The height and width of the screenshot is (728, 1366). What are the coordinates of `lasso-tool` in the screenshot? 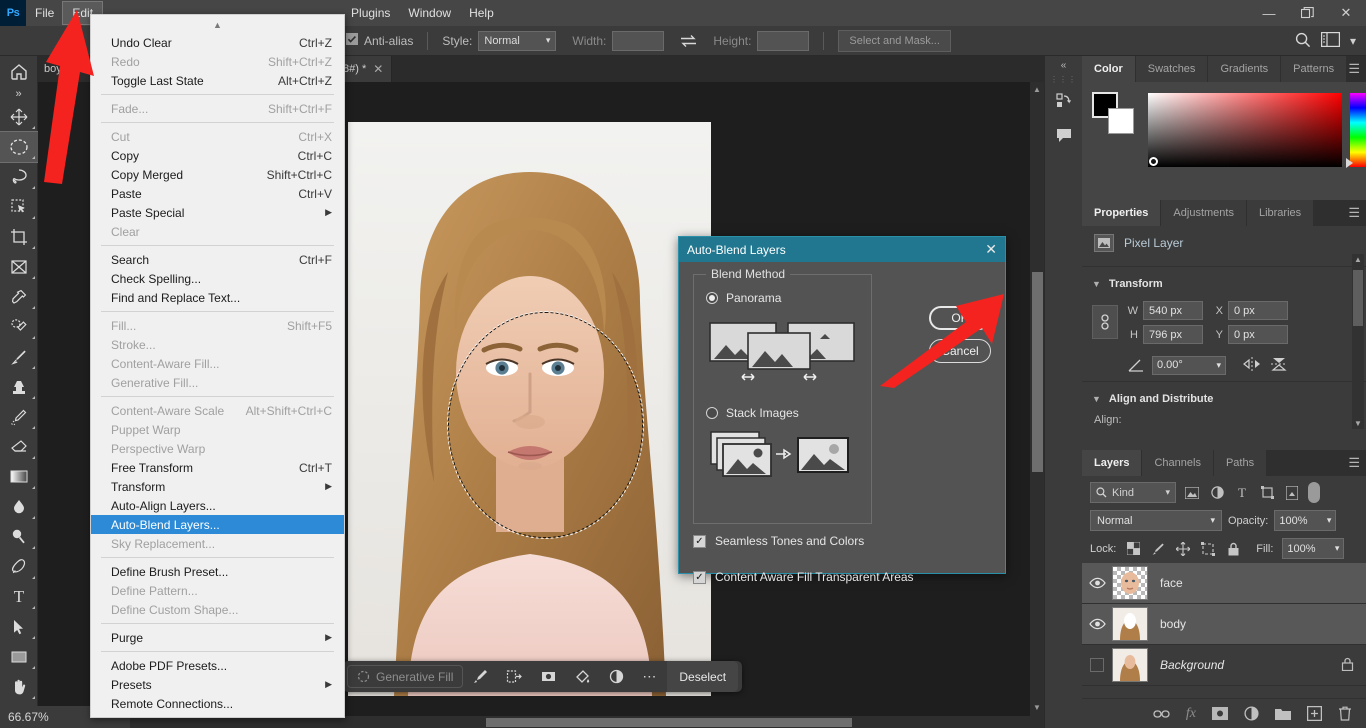 It's located at (19, 177).